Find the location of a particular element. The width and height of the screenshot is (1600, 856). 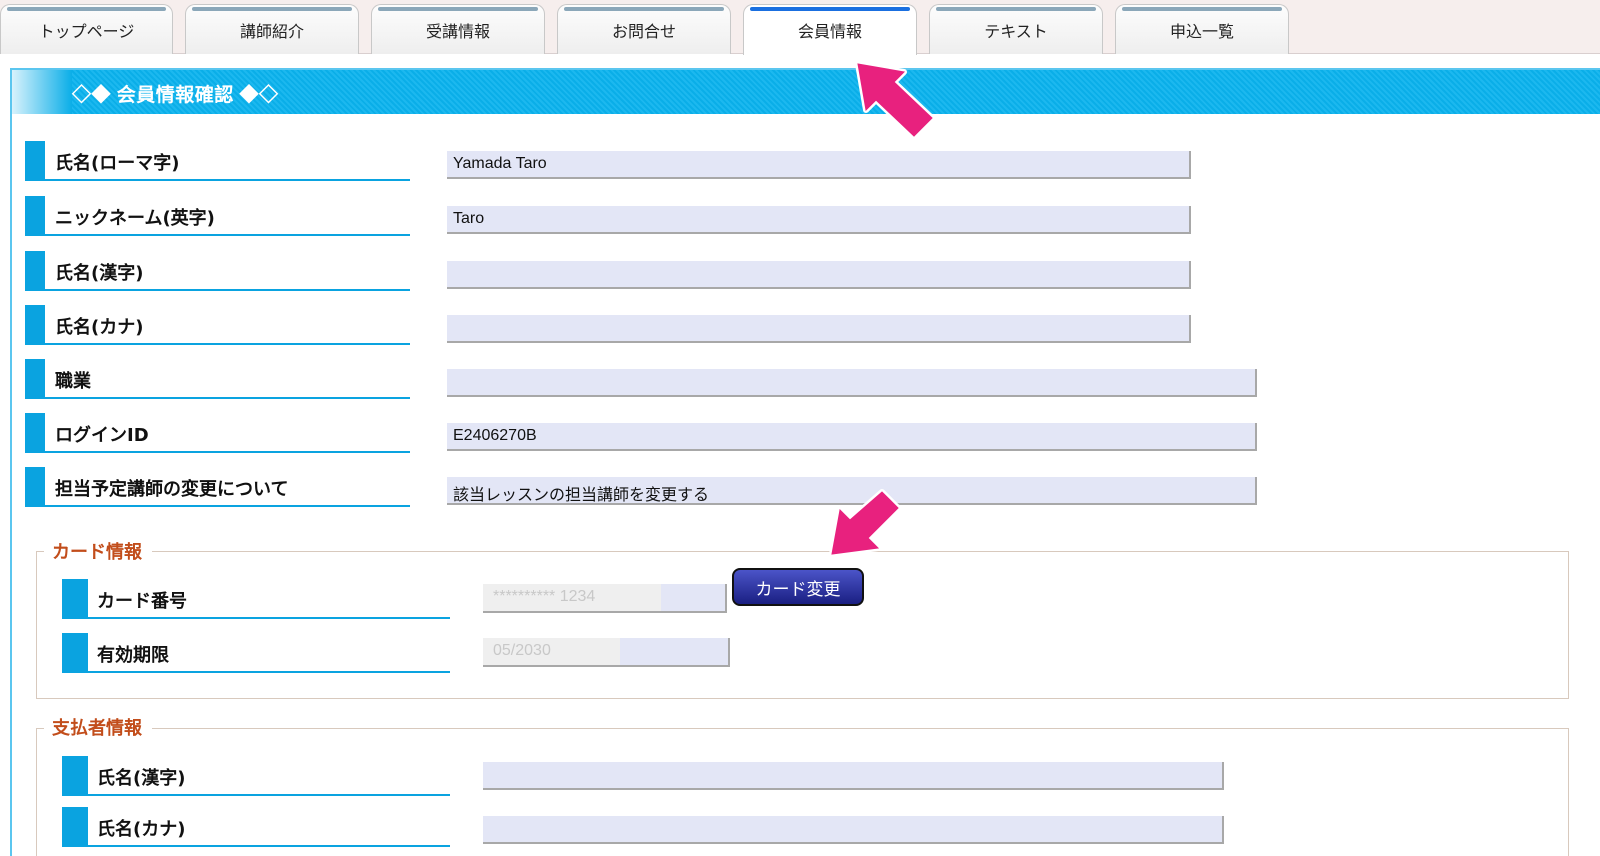

tab-instructors: 講師紹介 is located at coordinates (272, 29).